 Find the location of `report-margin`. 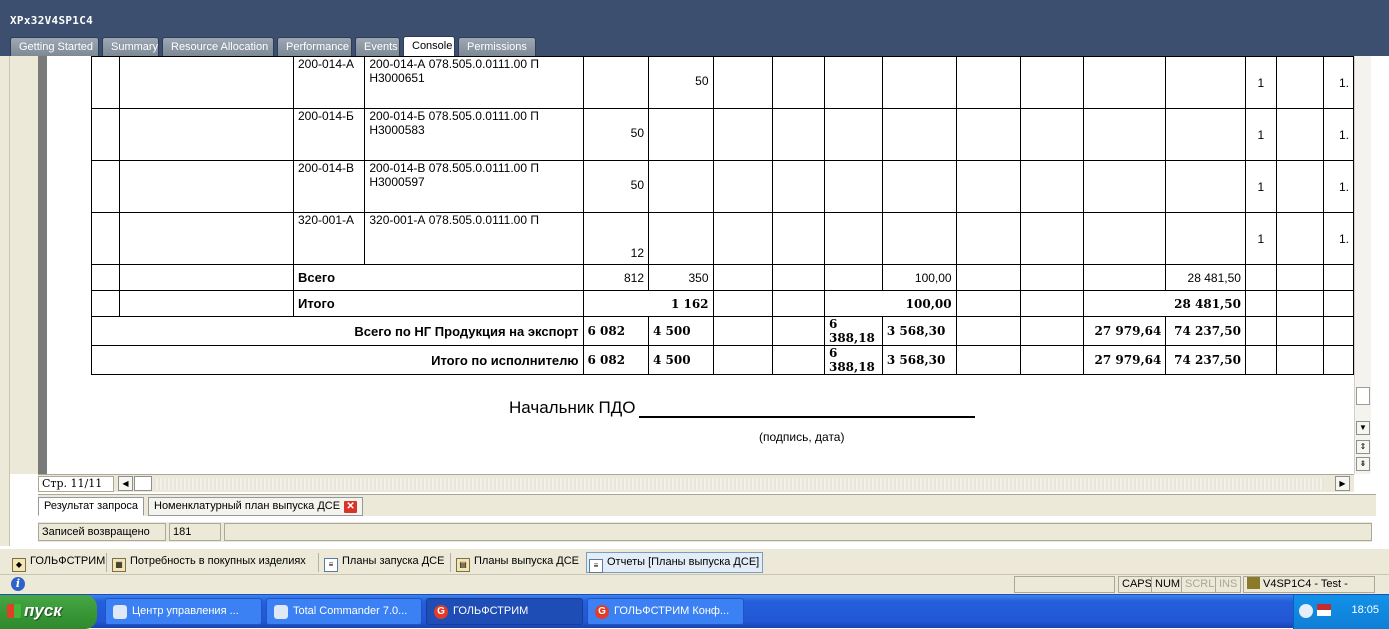

report-margin is located at coordinates (42, 265).